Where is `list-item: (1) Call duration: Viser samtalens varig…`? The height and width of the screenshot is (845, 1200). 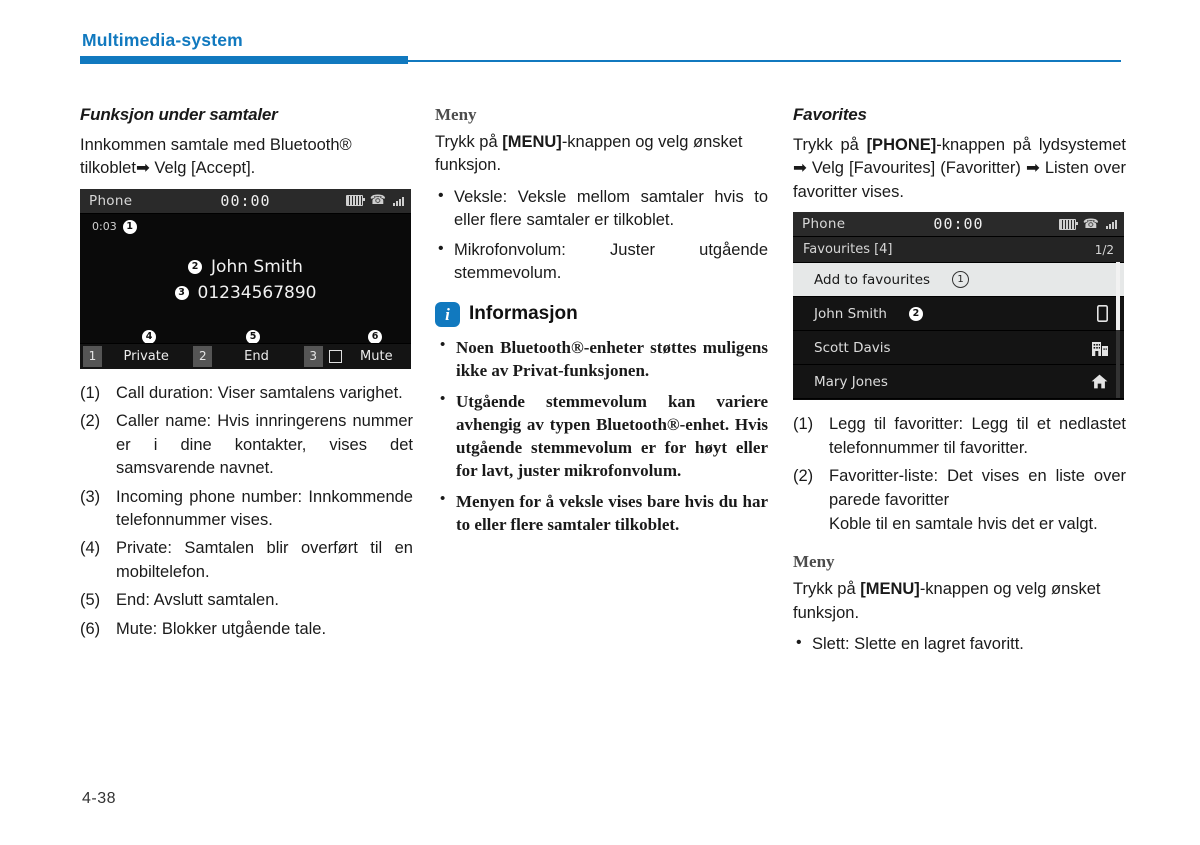 list-item: (1) Call duration: Viser samtalens varig… is located at coordinates (246, 393).